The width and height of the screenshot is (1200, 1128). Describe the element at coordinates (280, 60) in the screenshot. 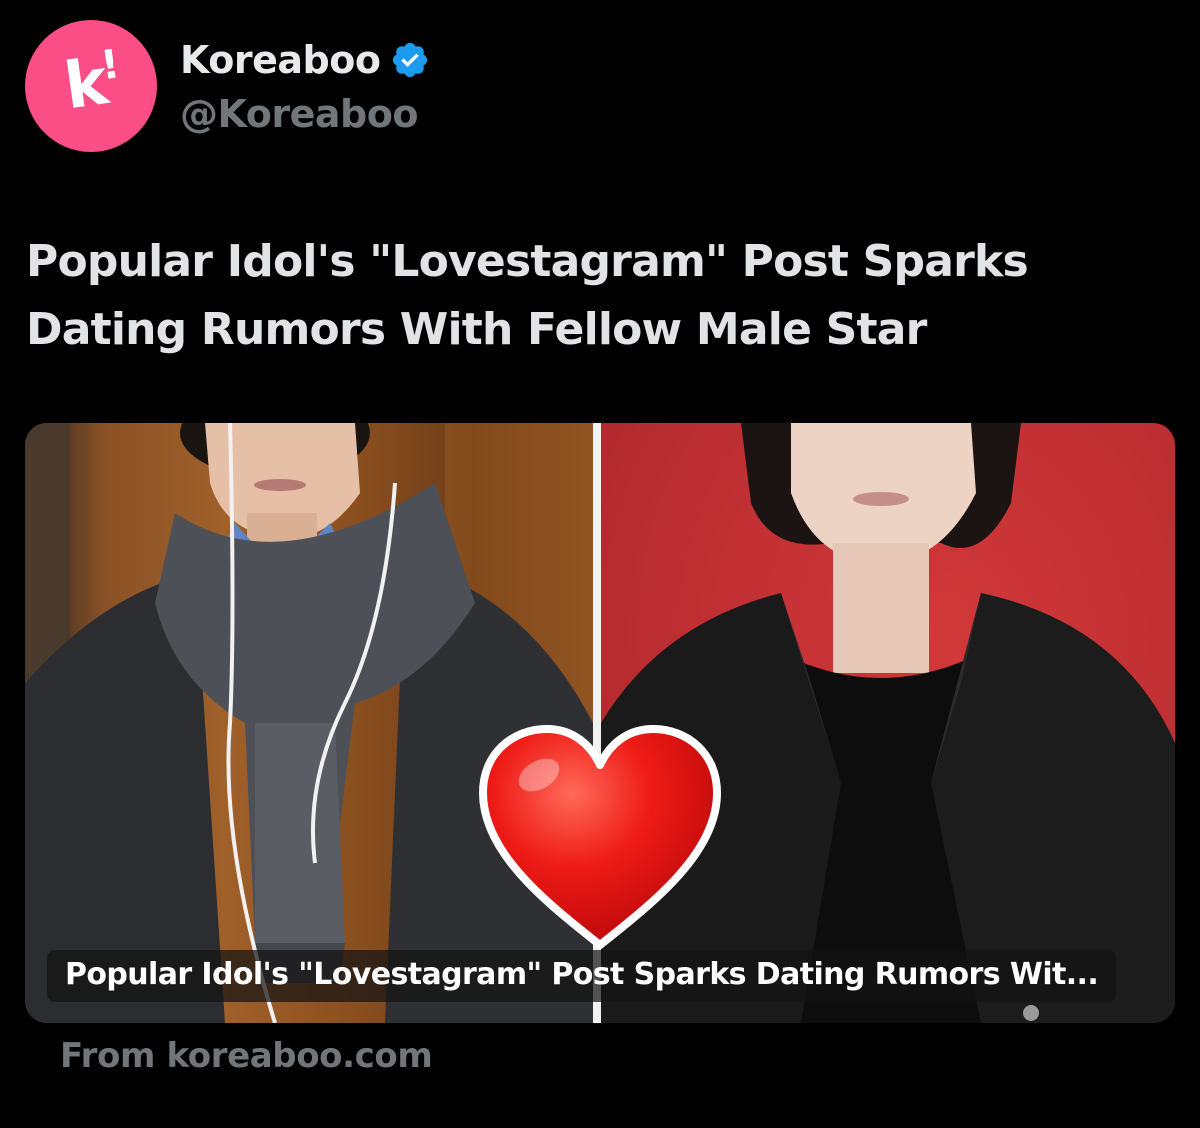

I see `display-name: Koreaboo` at that location.